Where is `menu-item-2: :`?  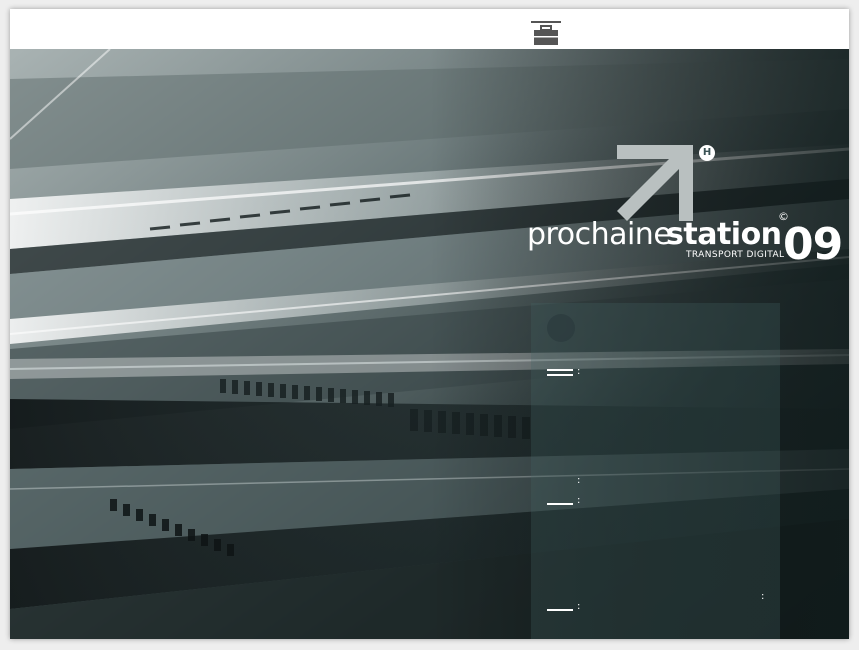
menu-item-2: : is located at coordinates (577, 504).